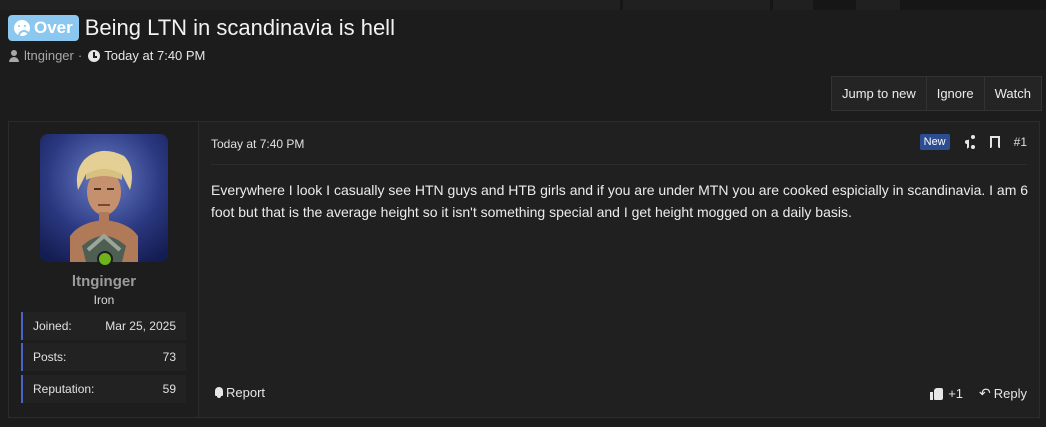 The height and width of the screenshot is (427, 1046). Describe the element at coordinates (1010, 393) in the screenshot. I see `reply-label: Reply` at that location.